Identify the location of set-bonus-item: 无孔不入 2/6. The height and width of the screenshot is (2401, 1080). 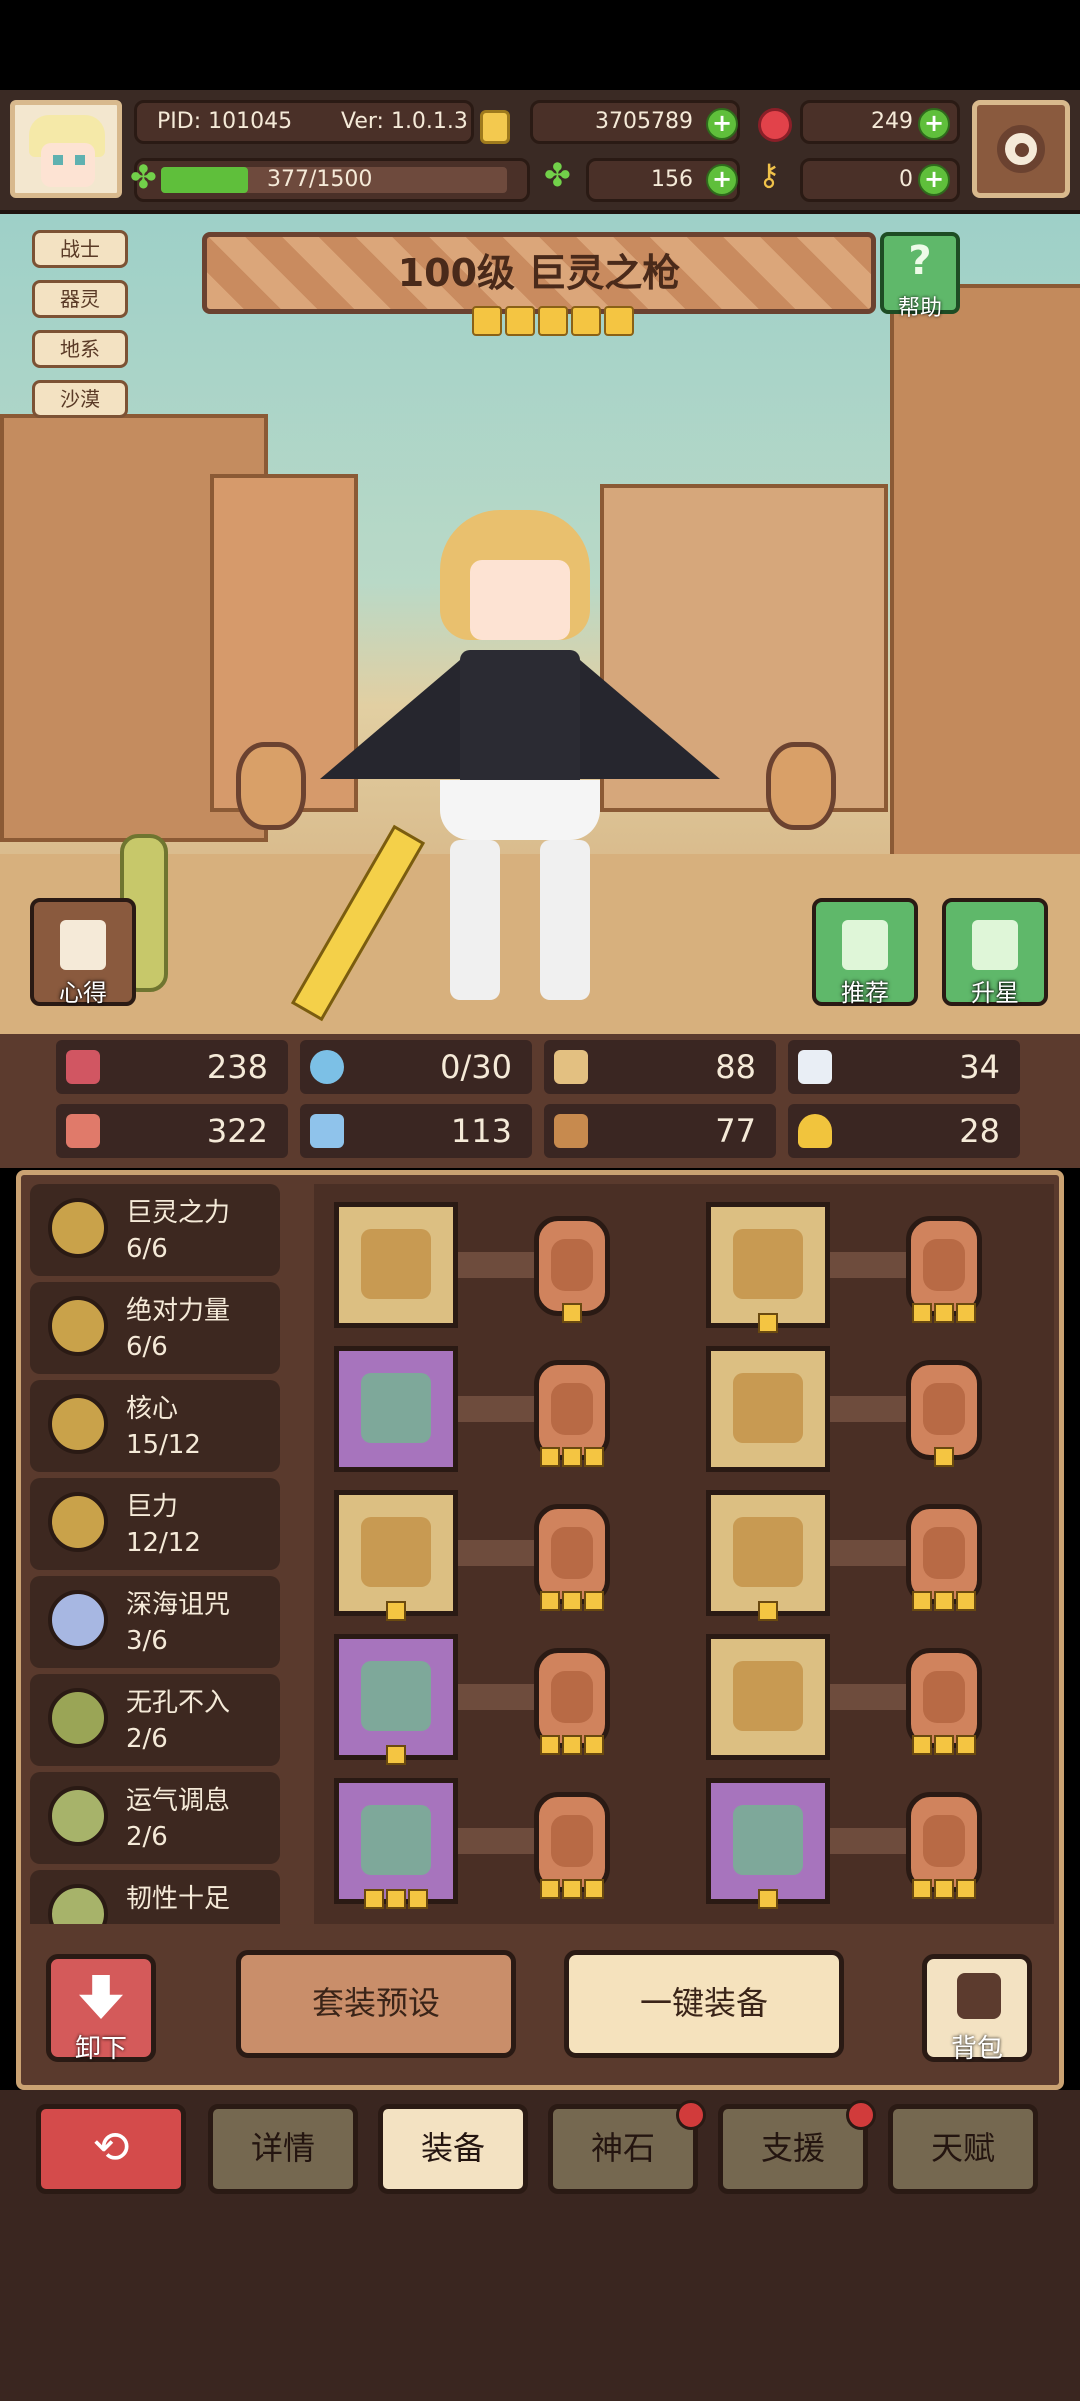
(155, 1720).